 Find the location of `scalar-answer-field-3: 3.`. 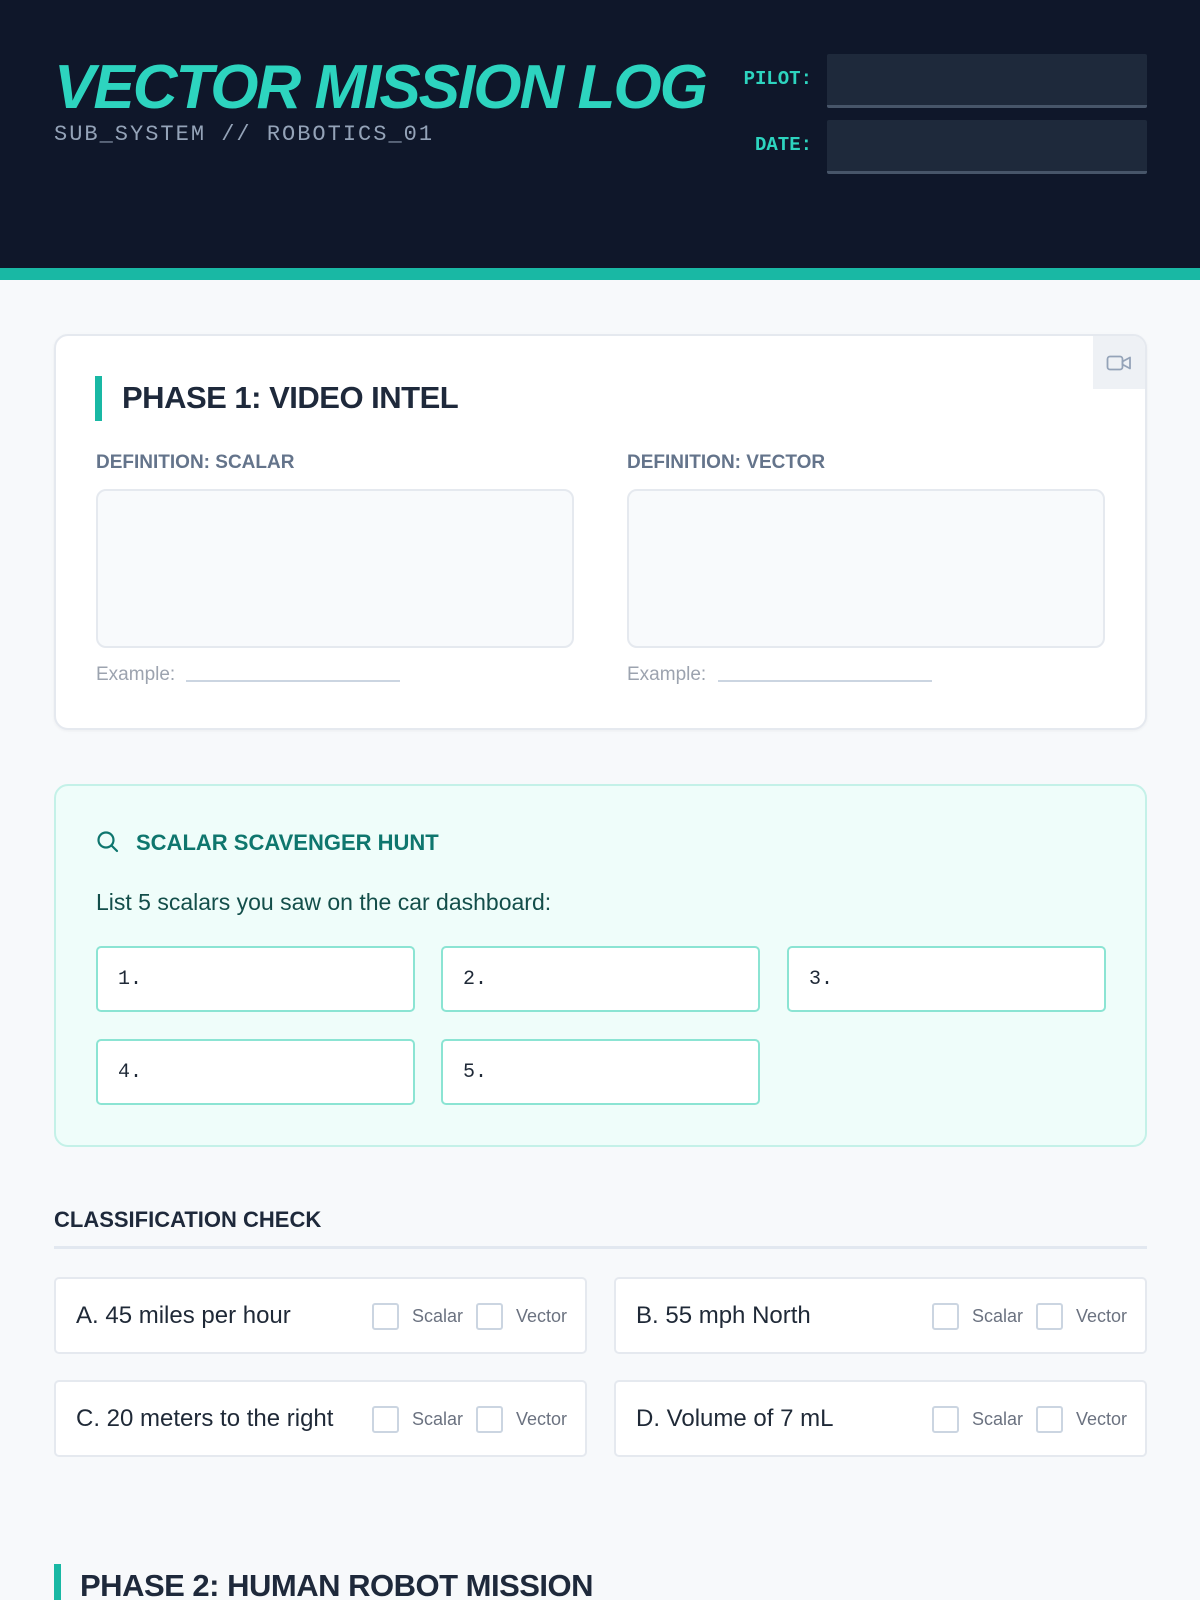

scalar-answer-field-3: 3. is located at coordinates (946, 979).